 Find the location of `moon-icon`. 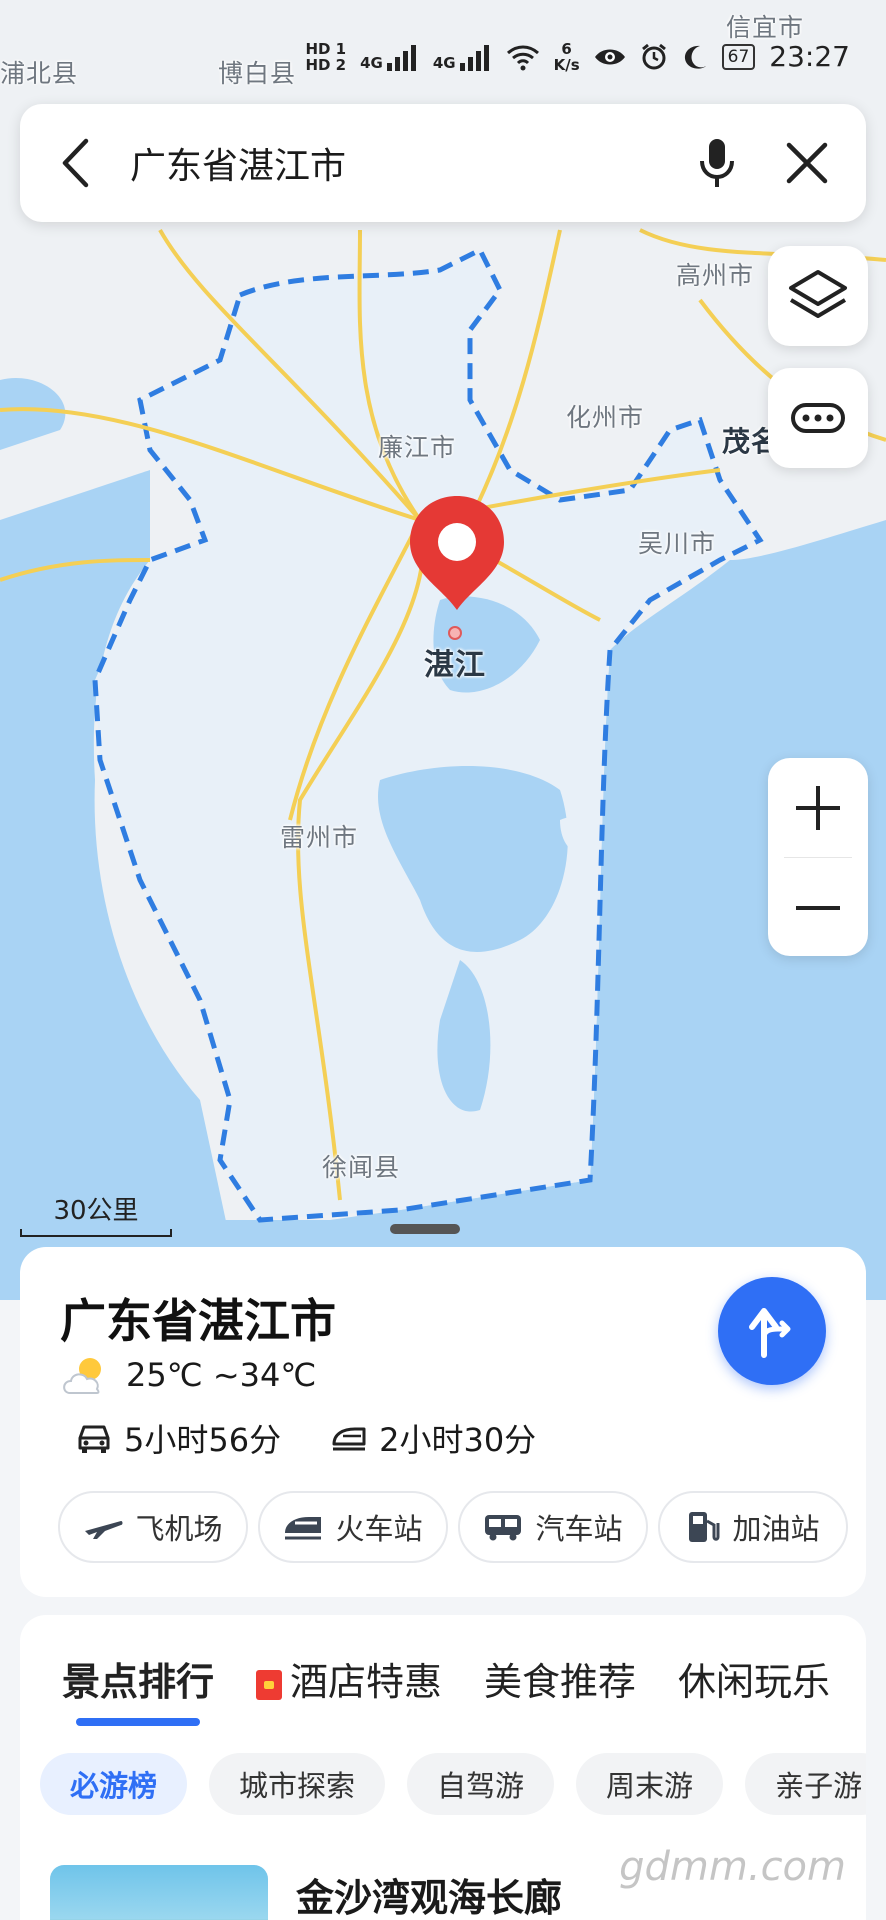

moon-icon is located at coordinates (695, 57).